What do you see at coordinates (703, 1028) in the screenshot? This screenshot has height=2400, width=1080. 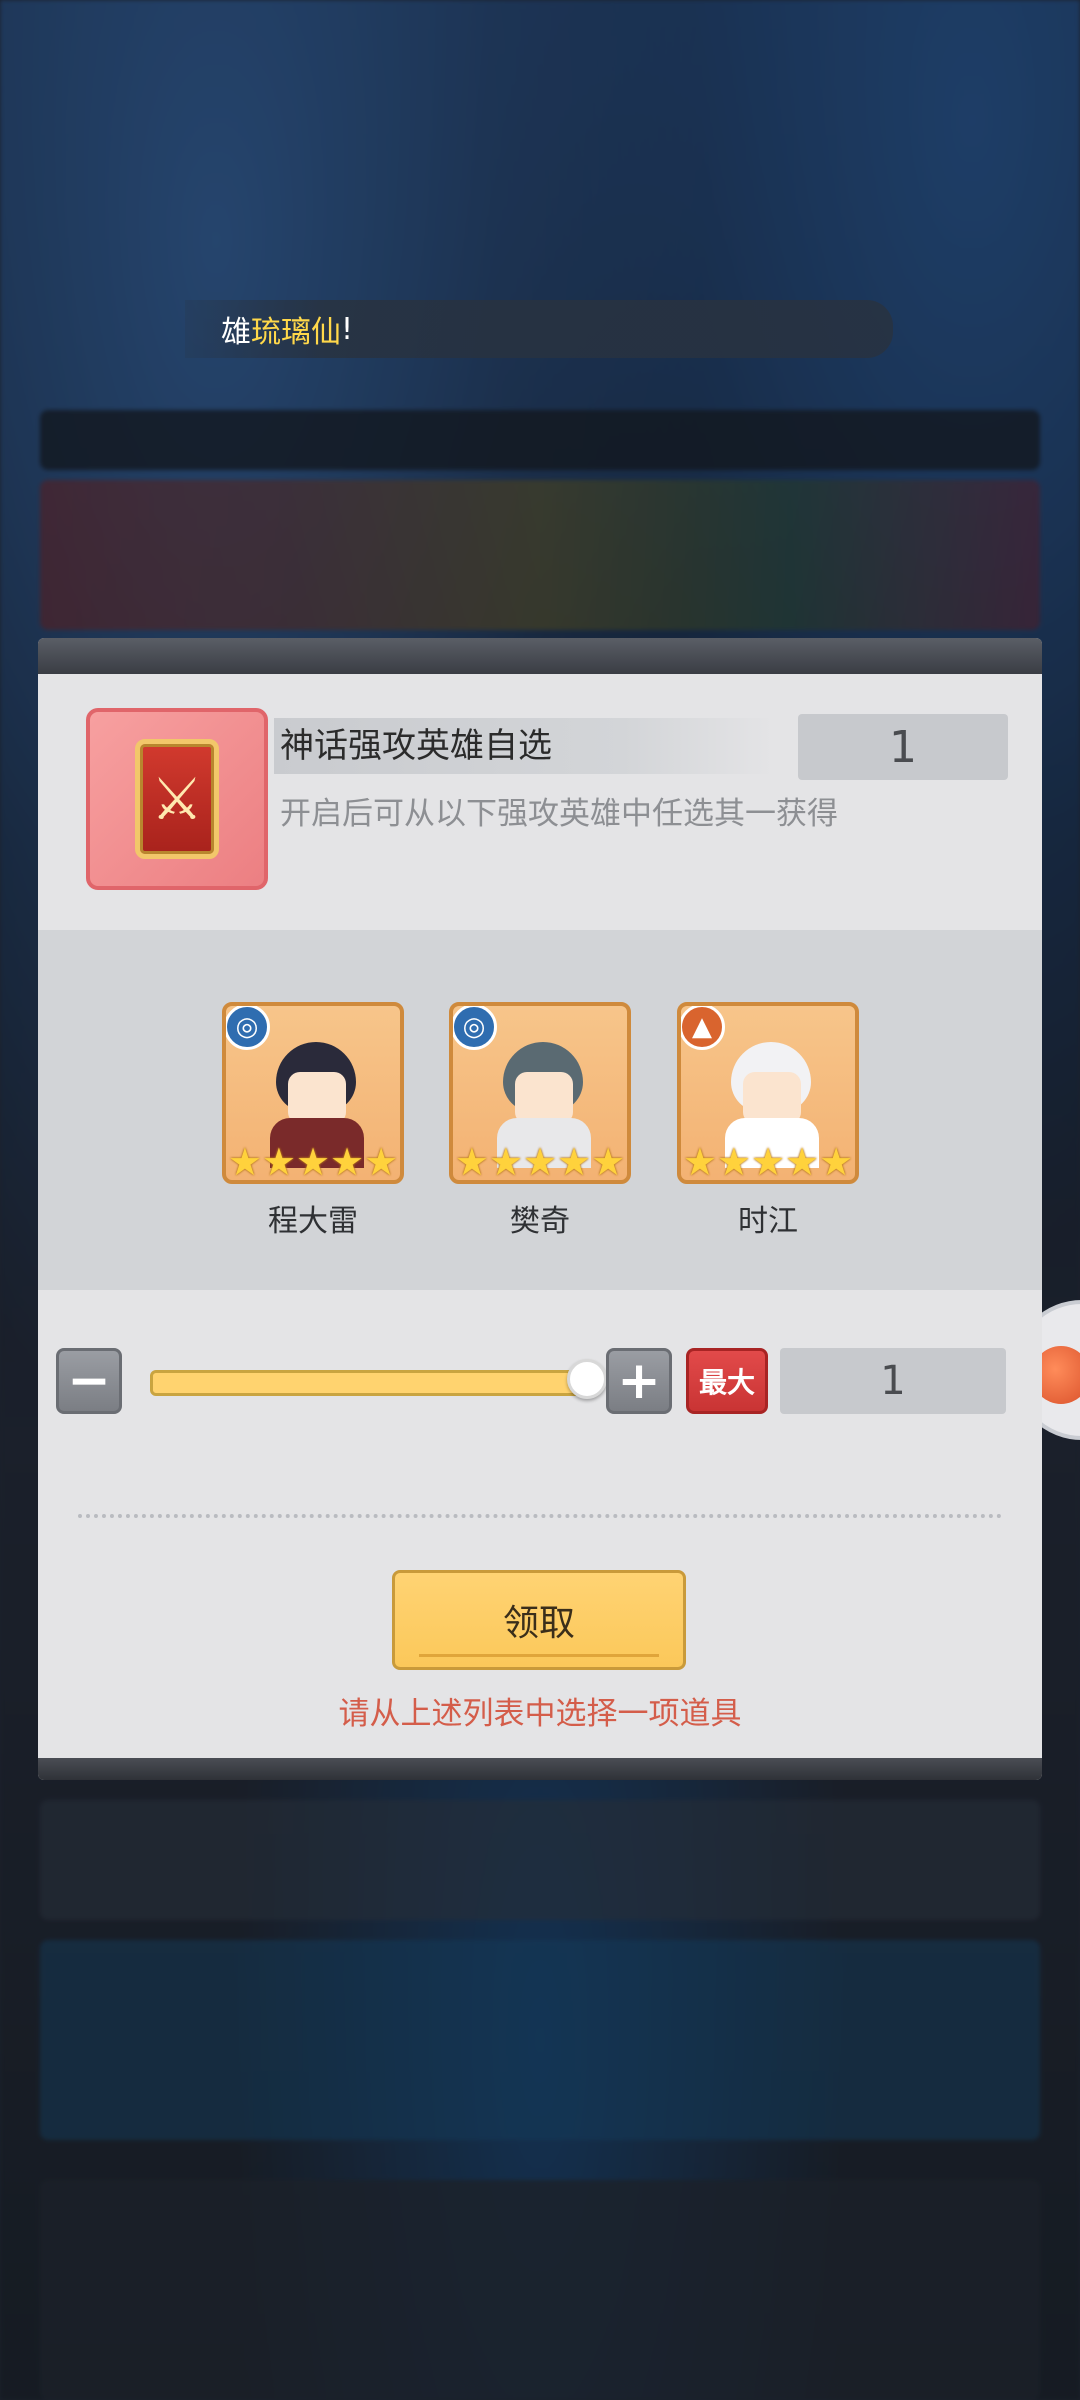 I see `fire-element-icon: ▲` at bounding box center [703, 1028].